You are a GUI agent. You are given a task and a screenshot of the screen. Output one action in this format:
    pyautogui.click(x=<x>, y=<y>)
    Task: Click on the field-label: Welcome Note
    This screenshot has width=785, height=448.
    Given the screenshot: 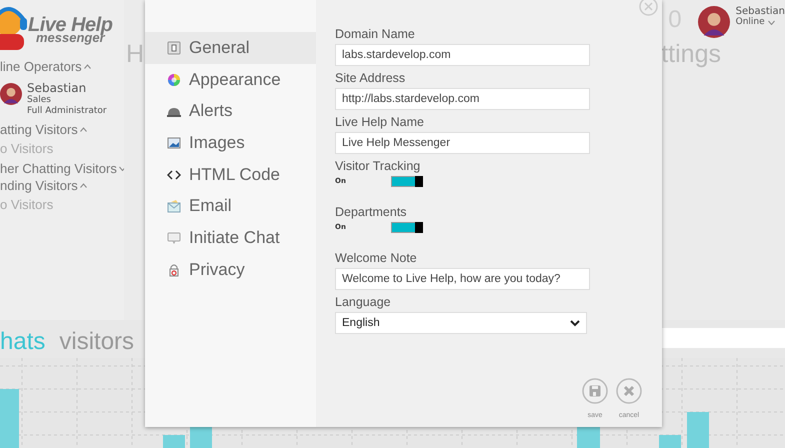 What is the action you would take?
    pyautogui.click(x=376, y=258)
    